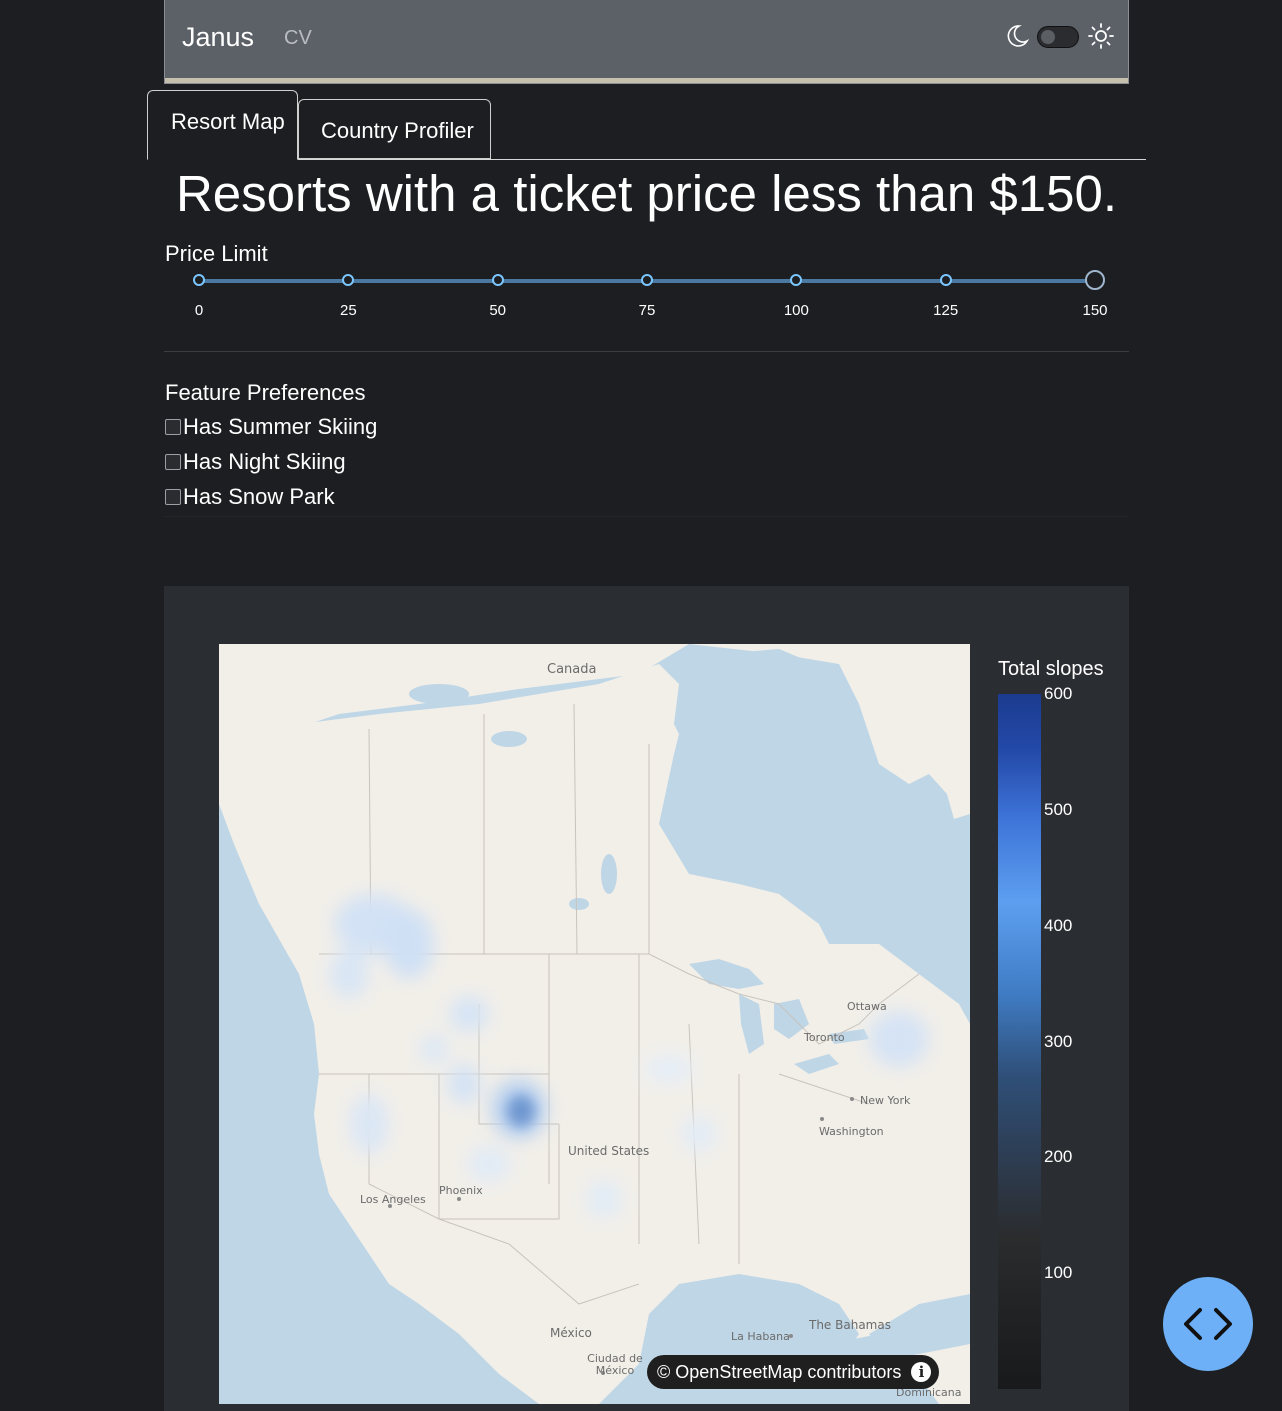  Describe the element at coordinates (1058, 809) in the screenshot. I see `colorbar-tick-label: 500` at that location.